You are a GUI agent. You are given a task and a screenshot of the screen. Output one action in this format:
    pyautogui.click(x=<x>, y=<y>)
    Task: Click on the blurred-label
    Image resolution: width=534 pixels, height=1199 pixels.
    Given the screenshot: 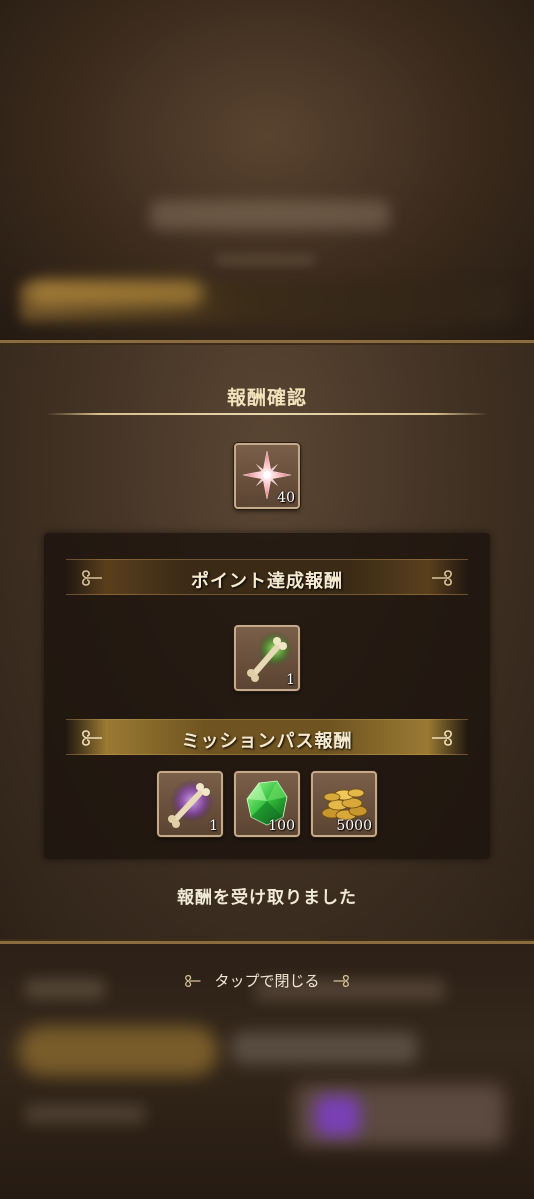 What is the action you would take?
    pyautogui.click(x=85, y=1114)
    